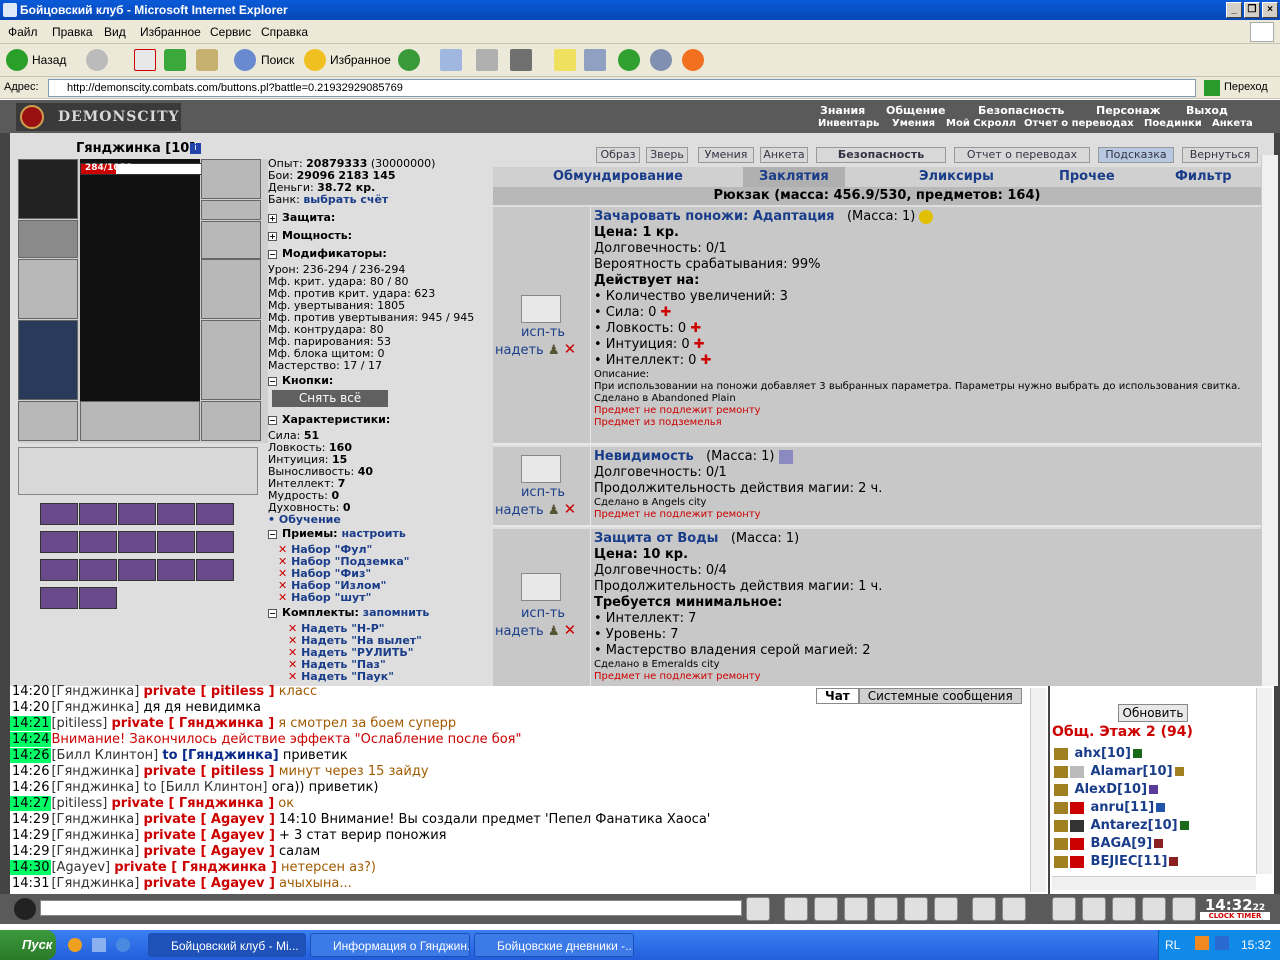 The height and width of the screenshot is (960, 1280). Describe the element at coordinates (693, 60) in the screenshot. I see `at-icon` at that location.